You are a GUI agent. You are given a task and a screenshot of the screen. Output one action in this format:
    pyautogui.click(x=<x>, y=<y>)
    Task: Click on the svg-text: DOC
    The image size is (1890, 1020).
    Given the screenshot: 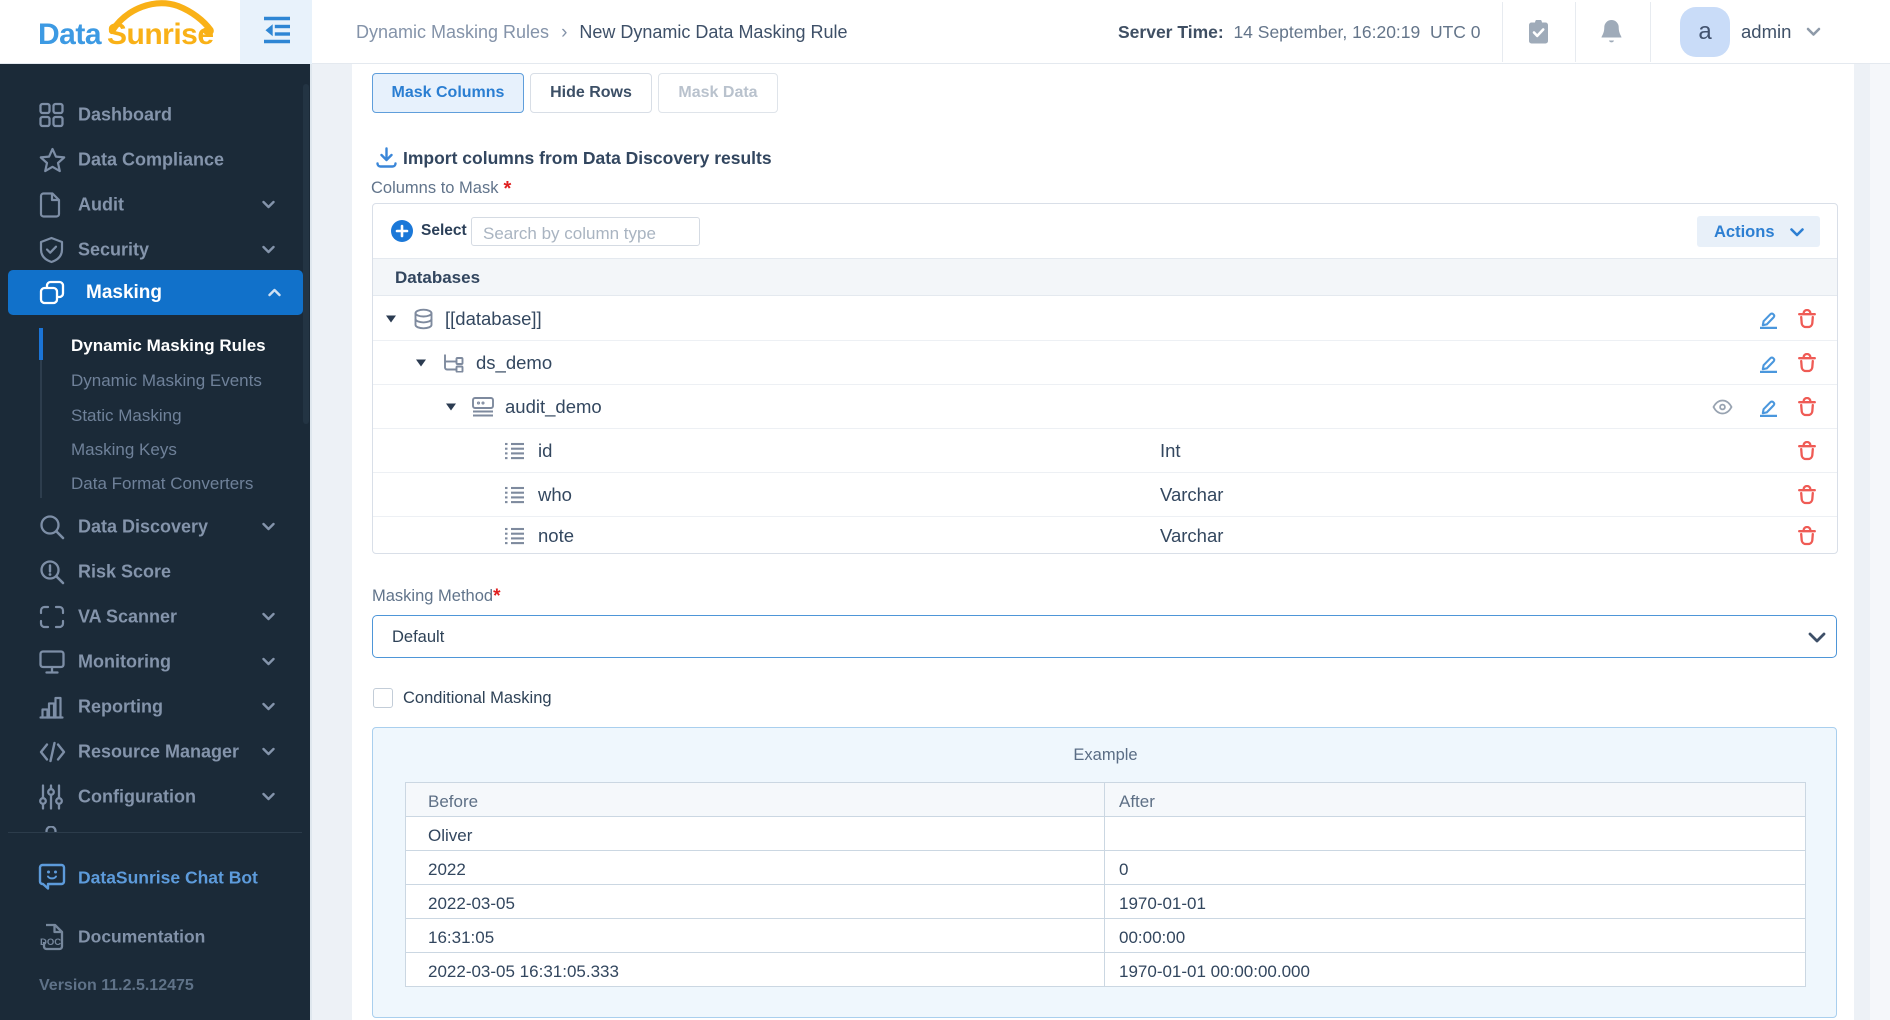 What is the action you would take?
    pyautogui.click(x=50, y=942)
    